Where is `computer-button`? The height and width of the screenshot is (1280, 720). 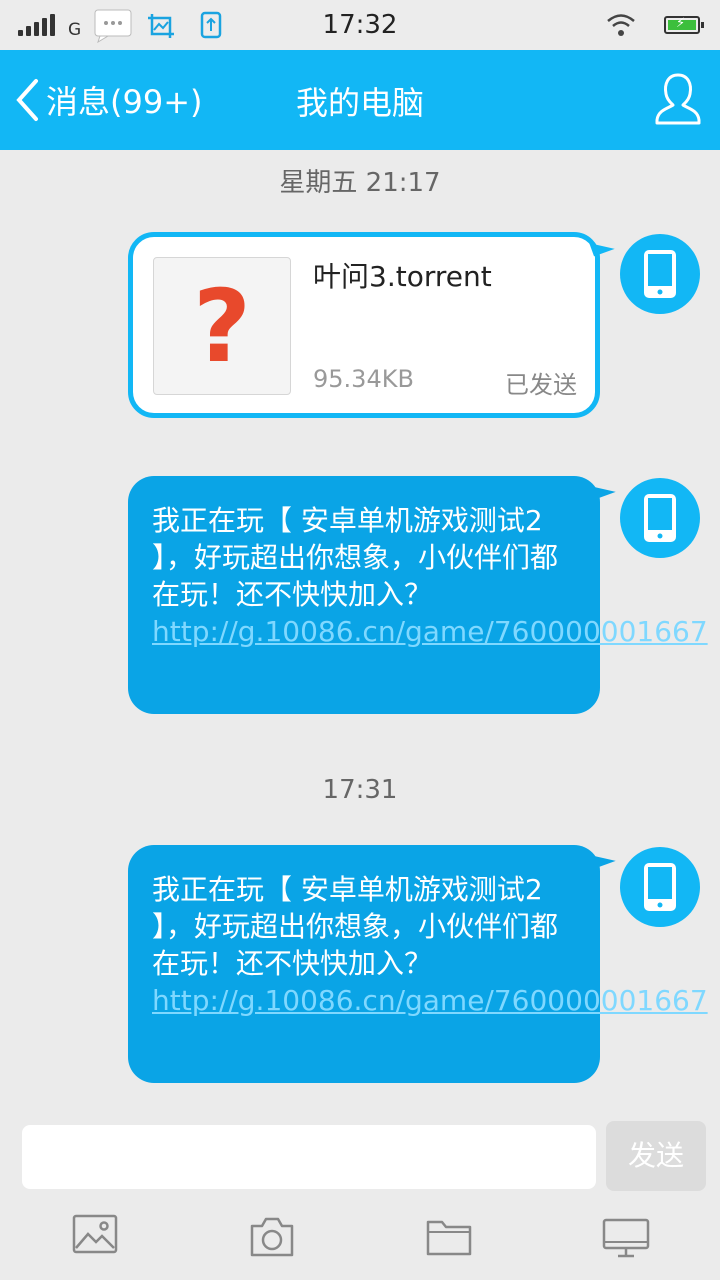 computer-button is located at coordinates (626, 1240).